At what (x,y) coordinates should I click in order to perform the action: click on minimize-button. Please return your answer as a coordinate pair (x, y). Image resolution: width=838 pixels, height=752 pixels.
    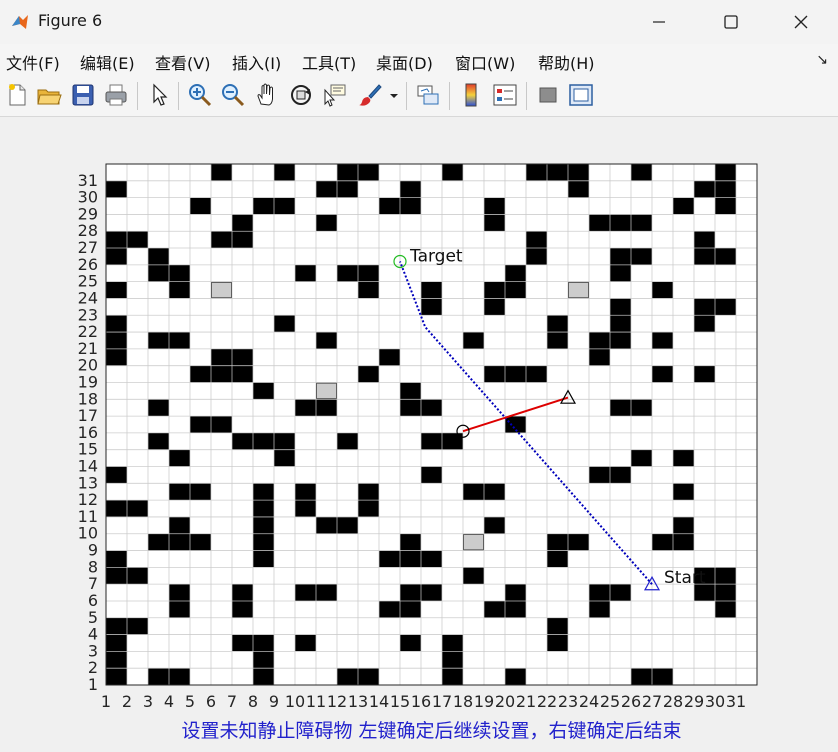
    Looking at the image, I should click on (659, 22).